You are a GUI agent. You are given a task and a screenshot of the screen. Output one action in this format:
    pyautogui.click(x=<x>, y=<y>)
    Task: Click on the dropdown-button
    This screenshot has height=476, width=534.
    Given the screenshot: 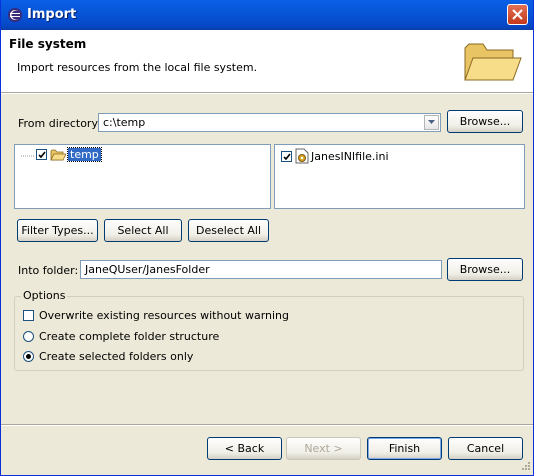 What is the action you would take?
    pyautogui.click(x=431, y=122)
    